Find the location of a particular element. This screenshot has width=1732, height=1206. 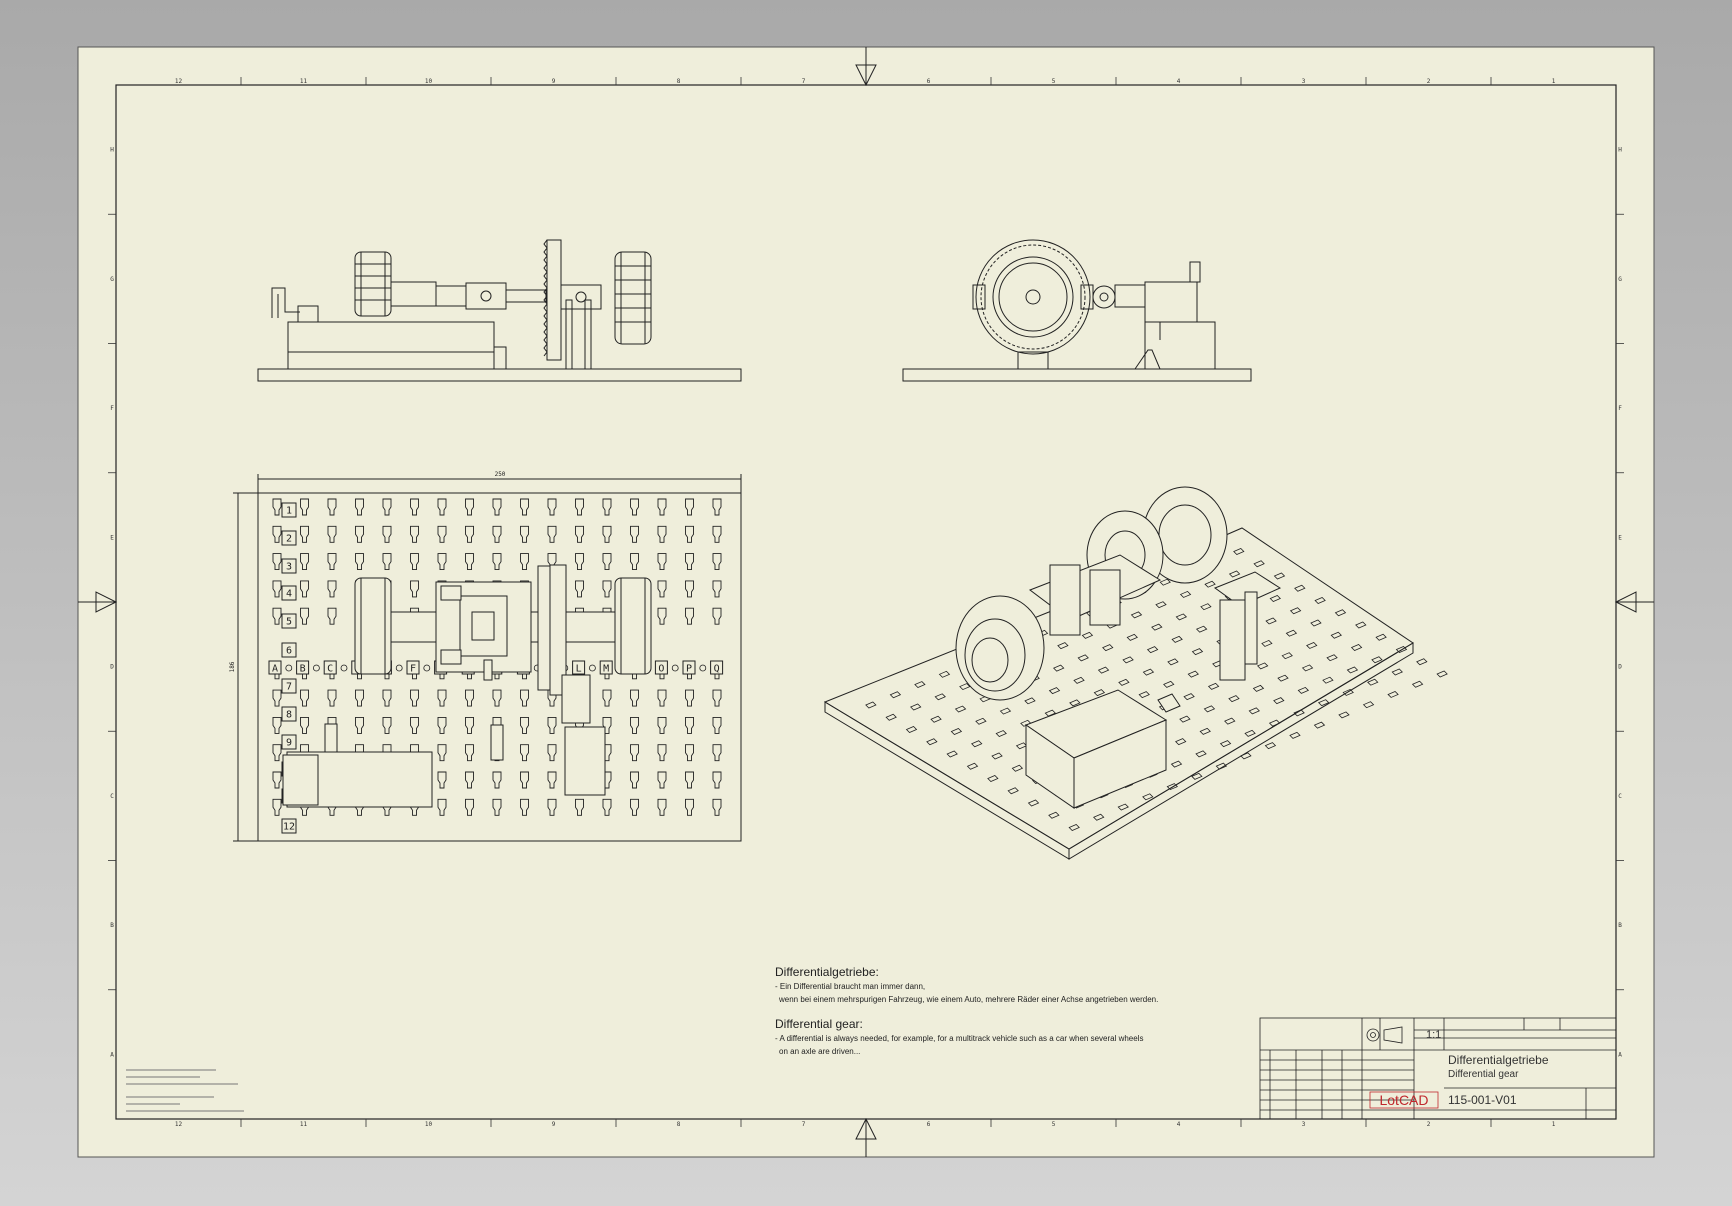

row-label: 8 is located at coordinates (289, 715).